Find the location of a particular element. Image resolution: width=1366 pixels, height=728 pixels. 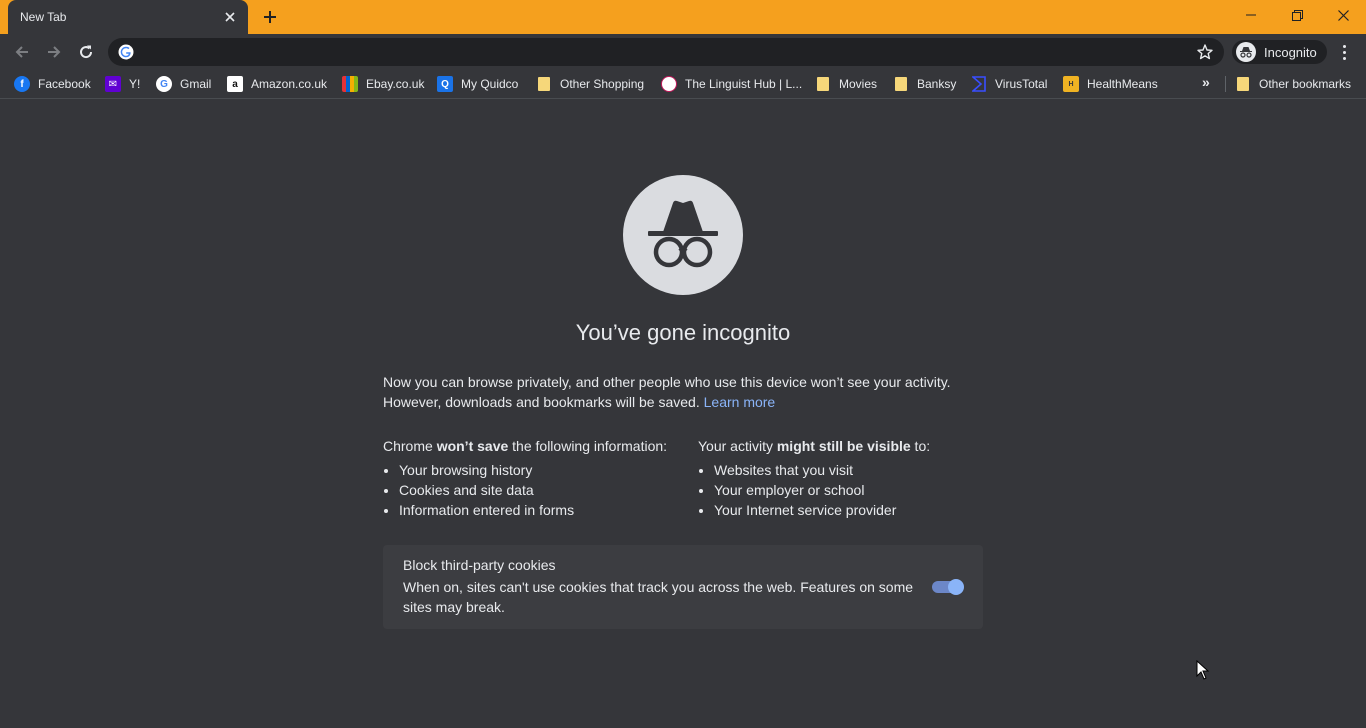

bookmark-healthmeans: H HealthMeans is located at coordinates (1110, 84).